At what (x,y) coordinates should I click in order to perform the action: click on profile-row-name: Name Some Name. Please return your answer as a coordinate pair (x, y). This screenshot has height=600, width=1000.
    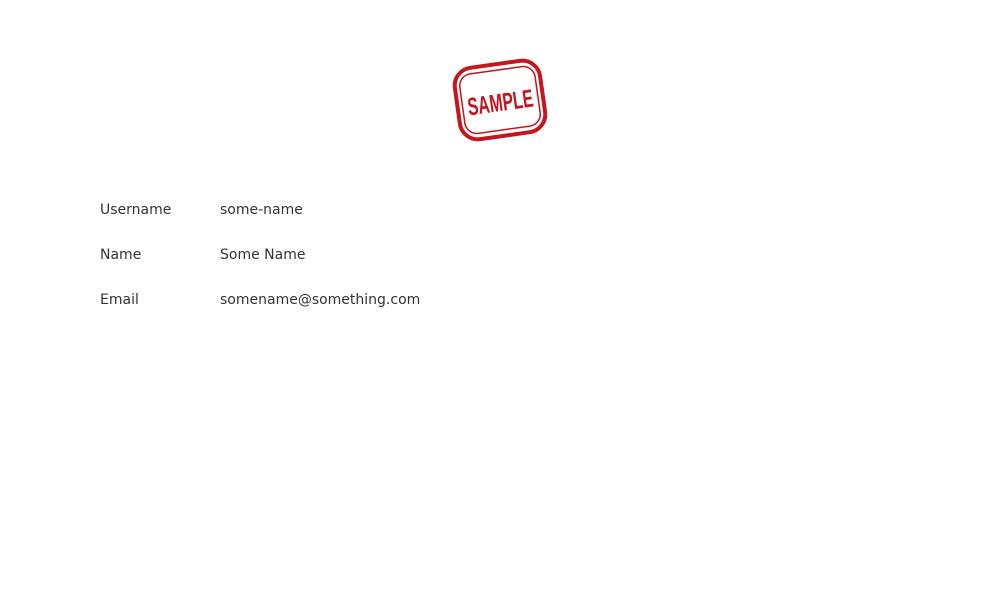
    Looking at the image, I should click on (260, 267).